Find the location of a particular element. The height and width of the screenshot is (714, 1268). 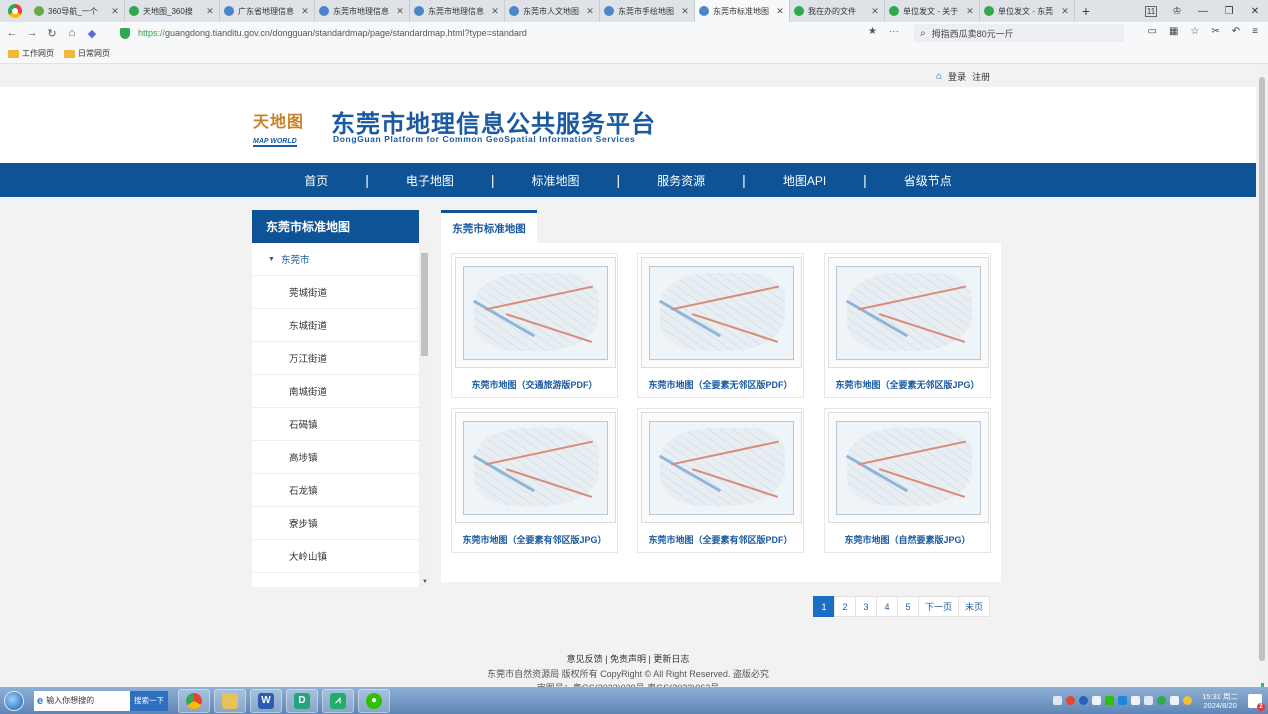

browser-tab: 广东省地理信息 ✕ is located at coordinates (267, 11).